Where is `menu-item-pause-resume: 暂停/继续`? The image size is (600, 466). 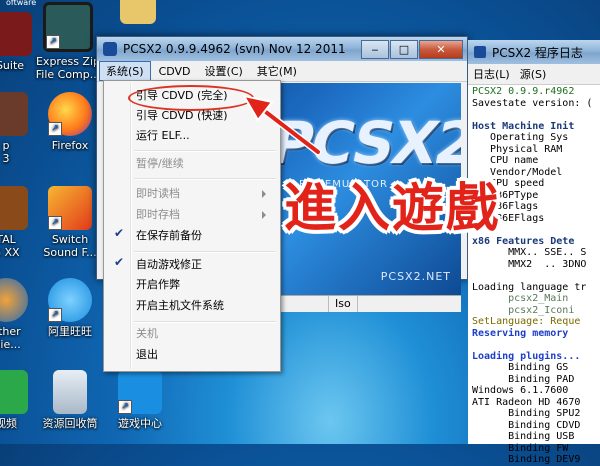
menu-item-pause-resume: 暂停/继续 is located at coordinates (160, 163).